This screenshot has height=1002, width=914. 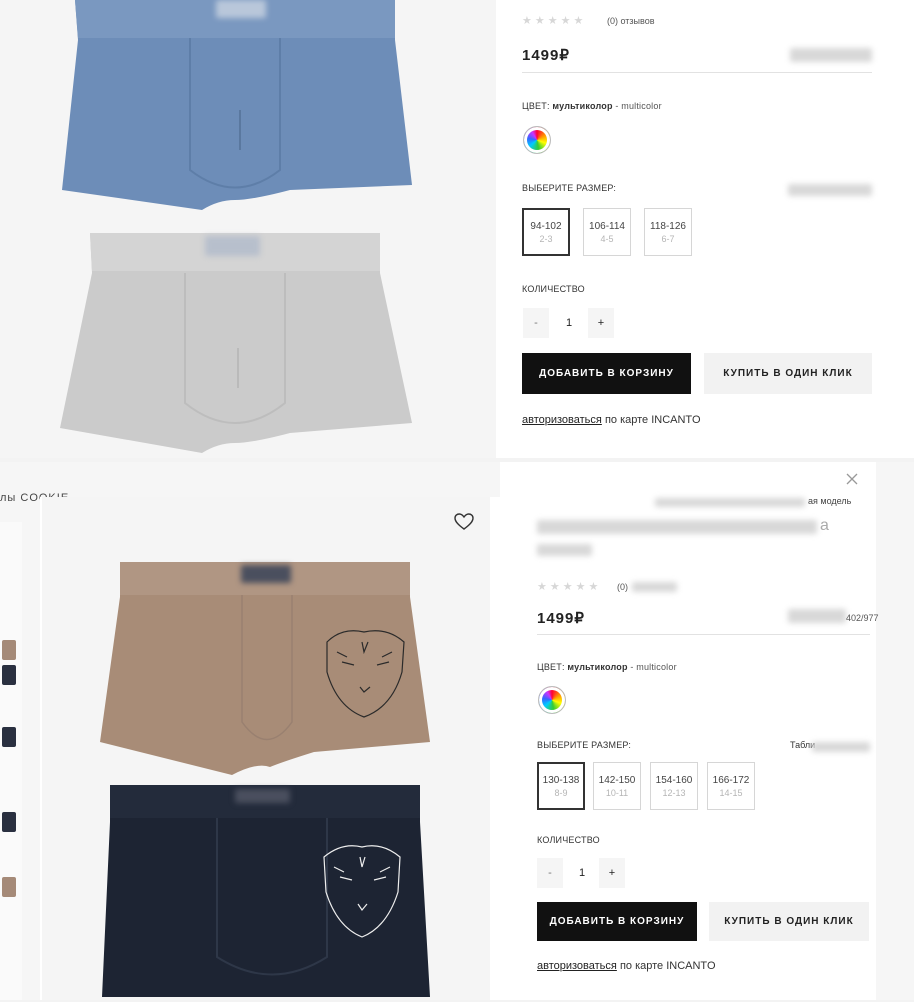 I want to click on size-main: 106-114, so click(x=607, y=226).